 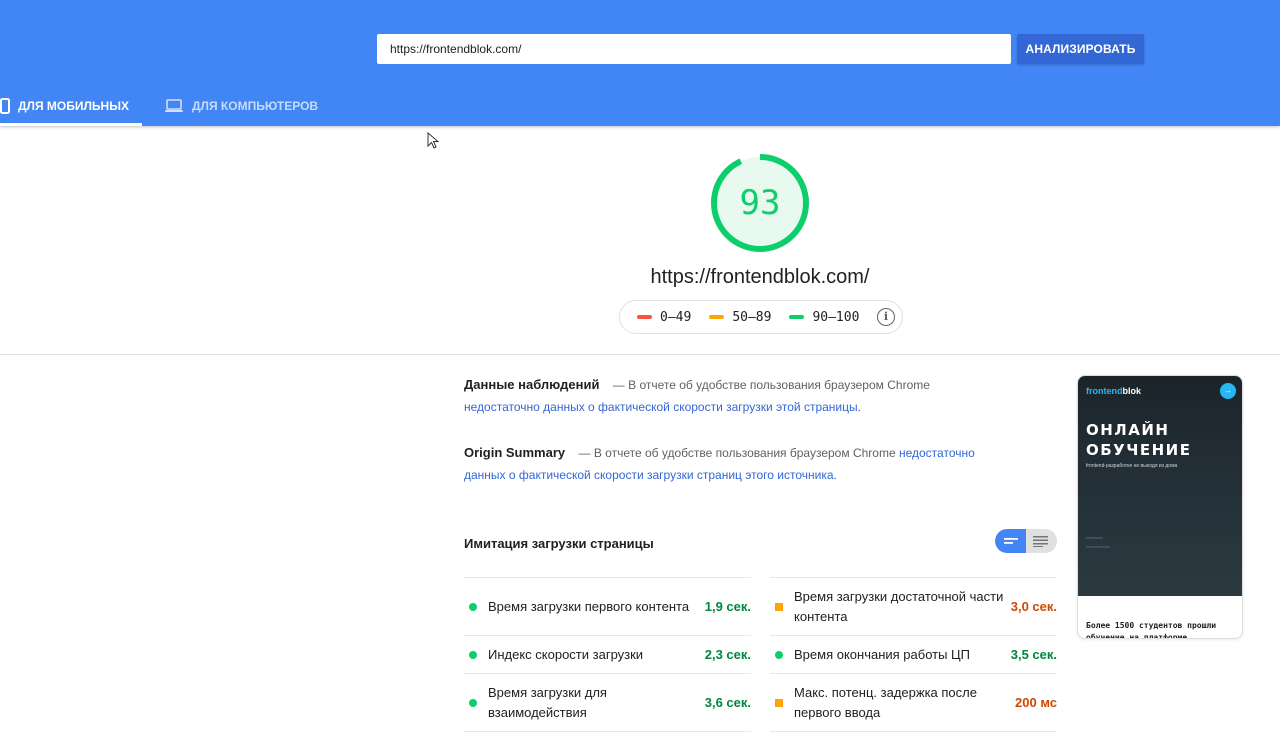 I want to click on legend-item-poor: 0–49, so click(x=664, y=317).